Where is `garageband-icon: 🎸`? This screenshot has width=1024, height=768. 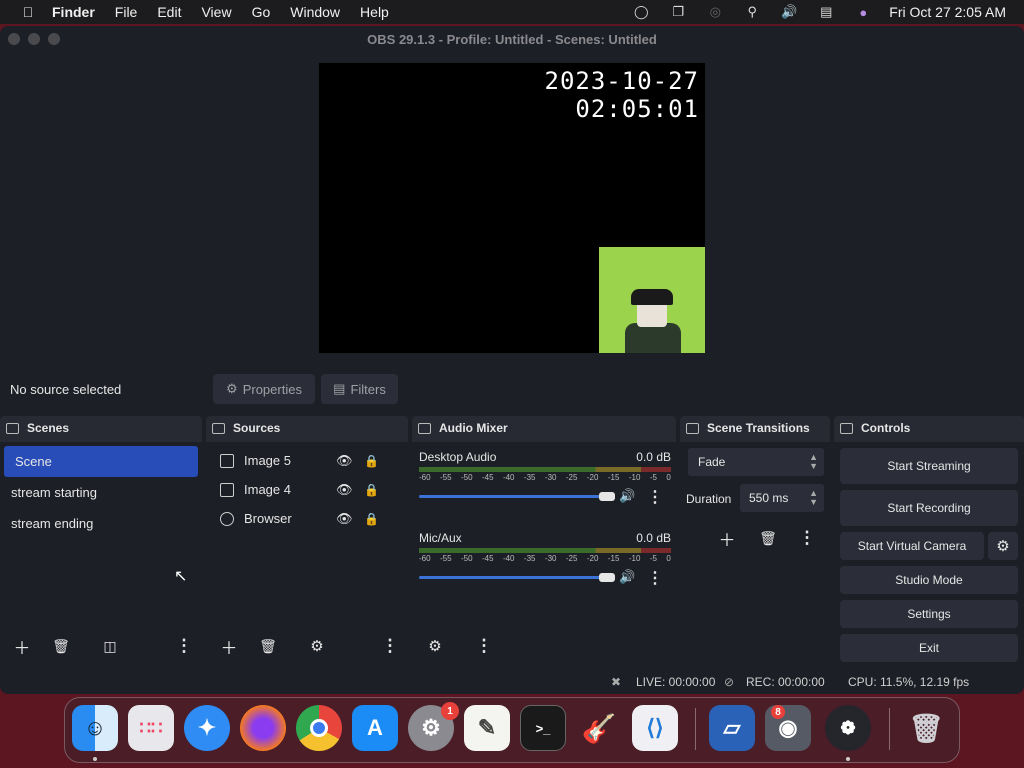
garageband-icon: 🎸 is located at coordinates (599, 728).